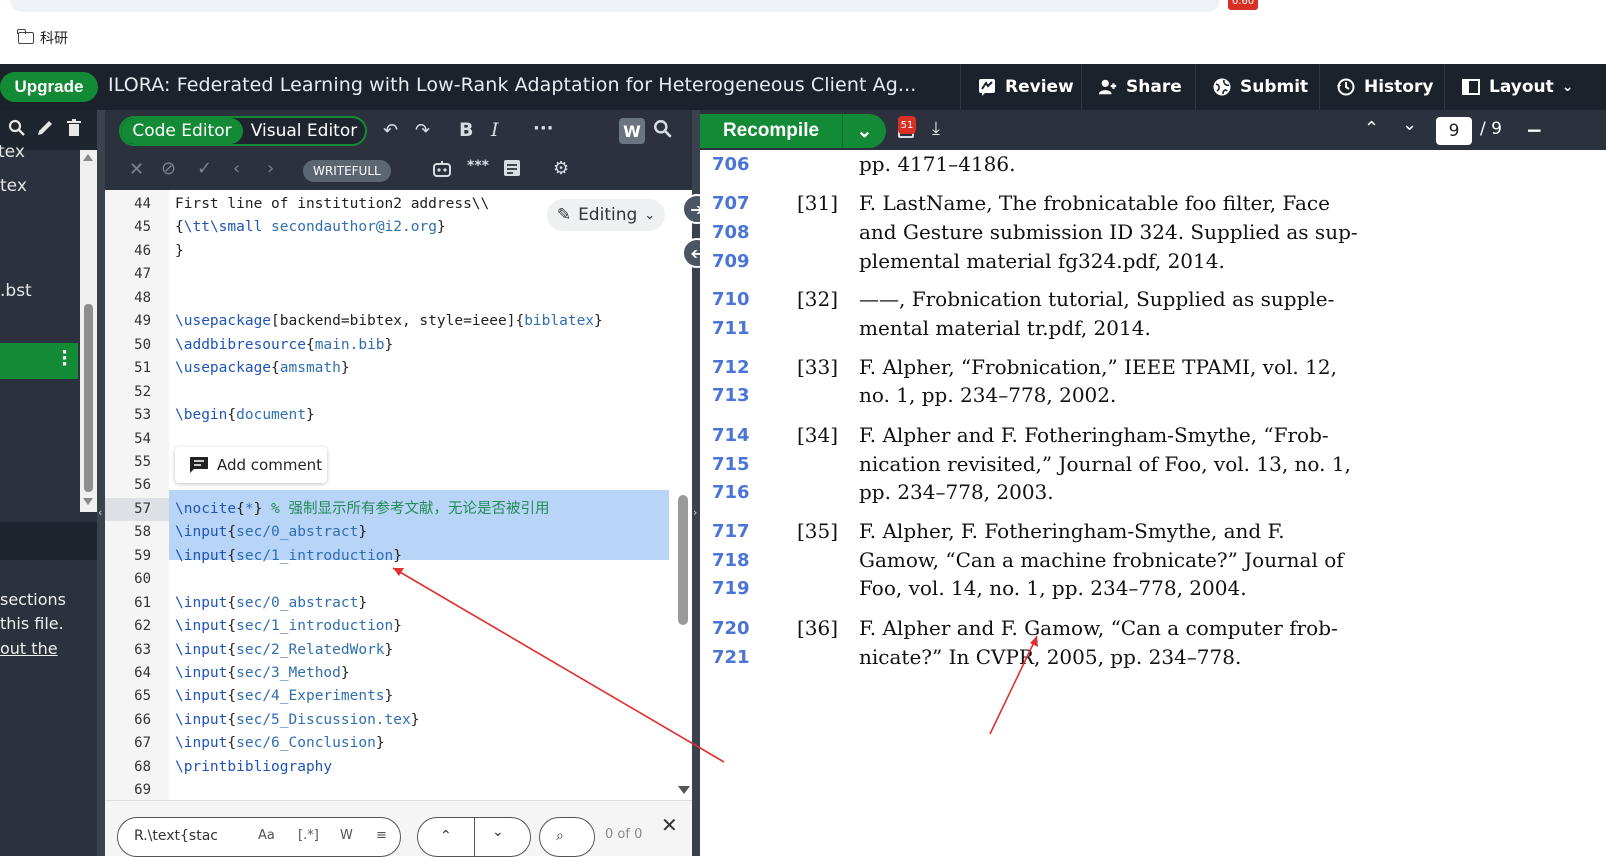 Image resolution: width=1606 pixels, height=857 pixels. Describe the element at coordinates (731, 657) in the screenshot. I see `pdf-line-number: 721` at that location.